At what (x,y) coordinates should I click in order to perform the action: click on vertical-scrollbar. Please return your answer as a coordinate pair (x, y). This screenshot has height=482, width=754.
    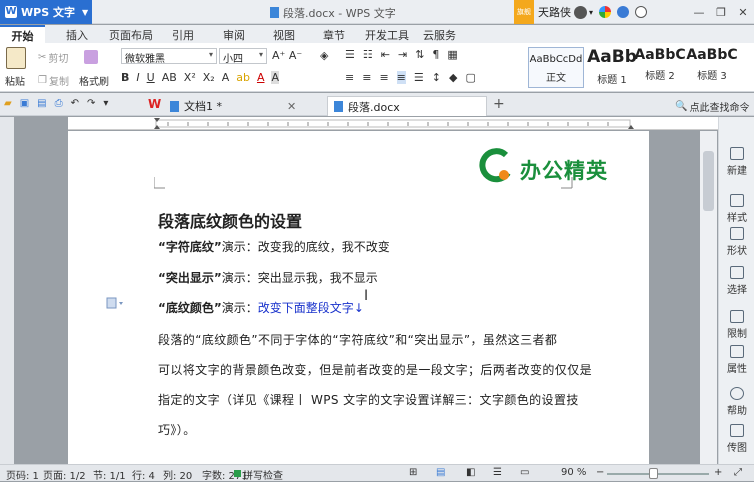
    Looking at the image, I should click on (708, 297).